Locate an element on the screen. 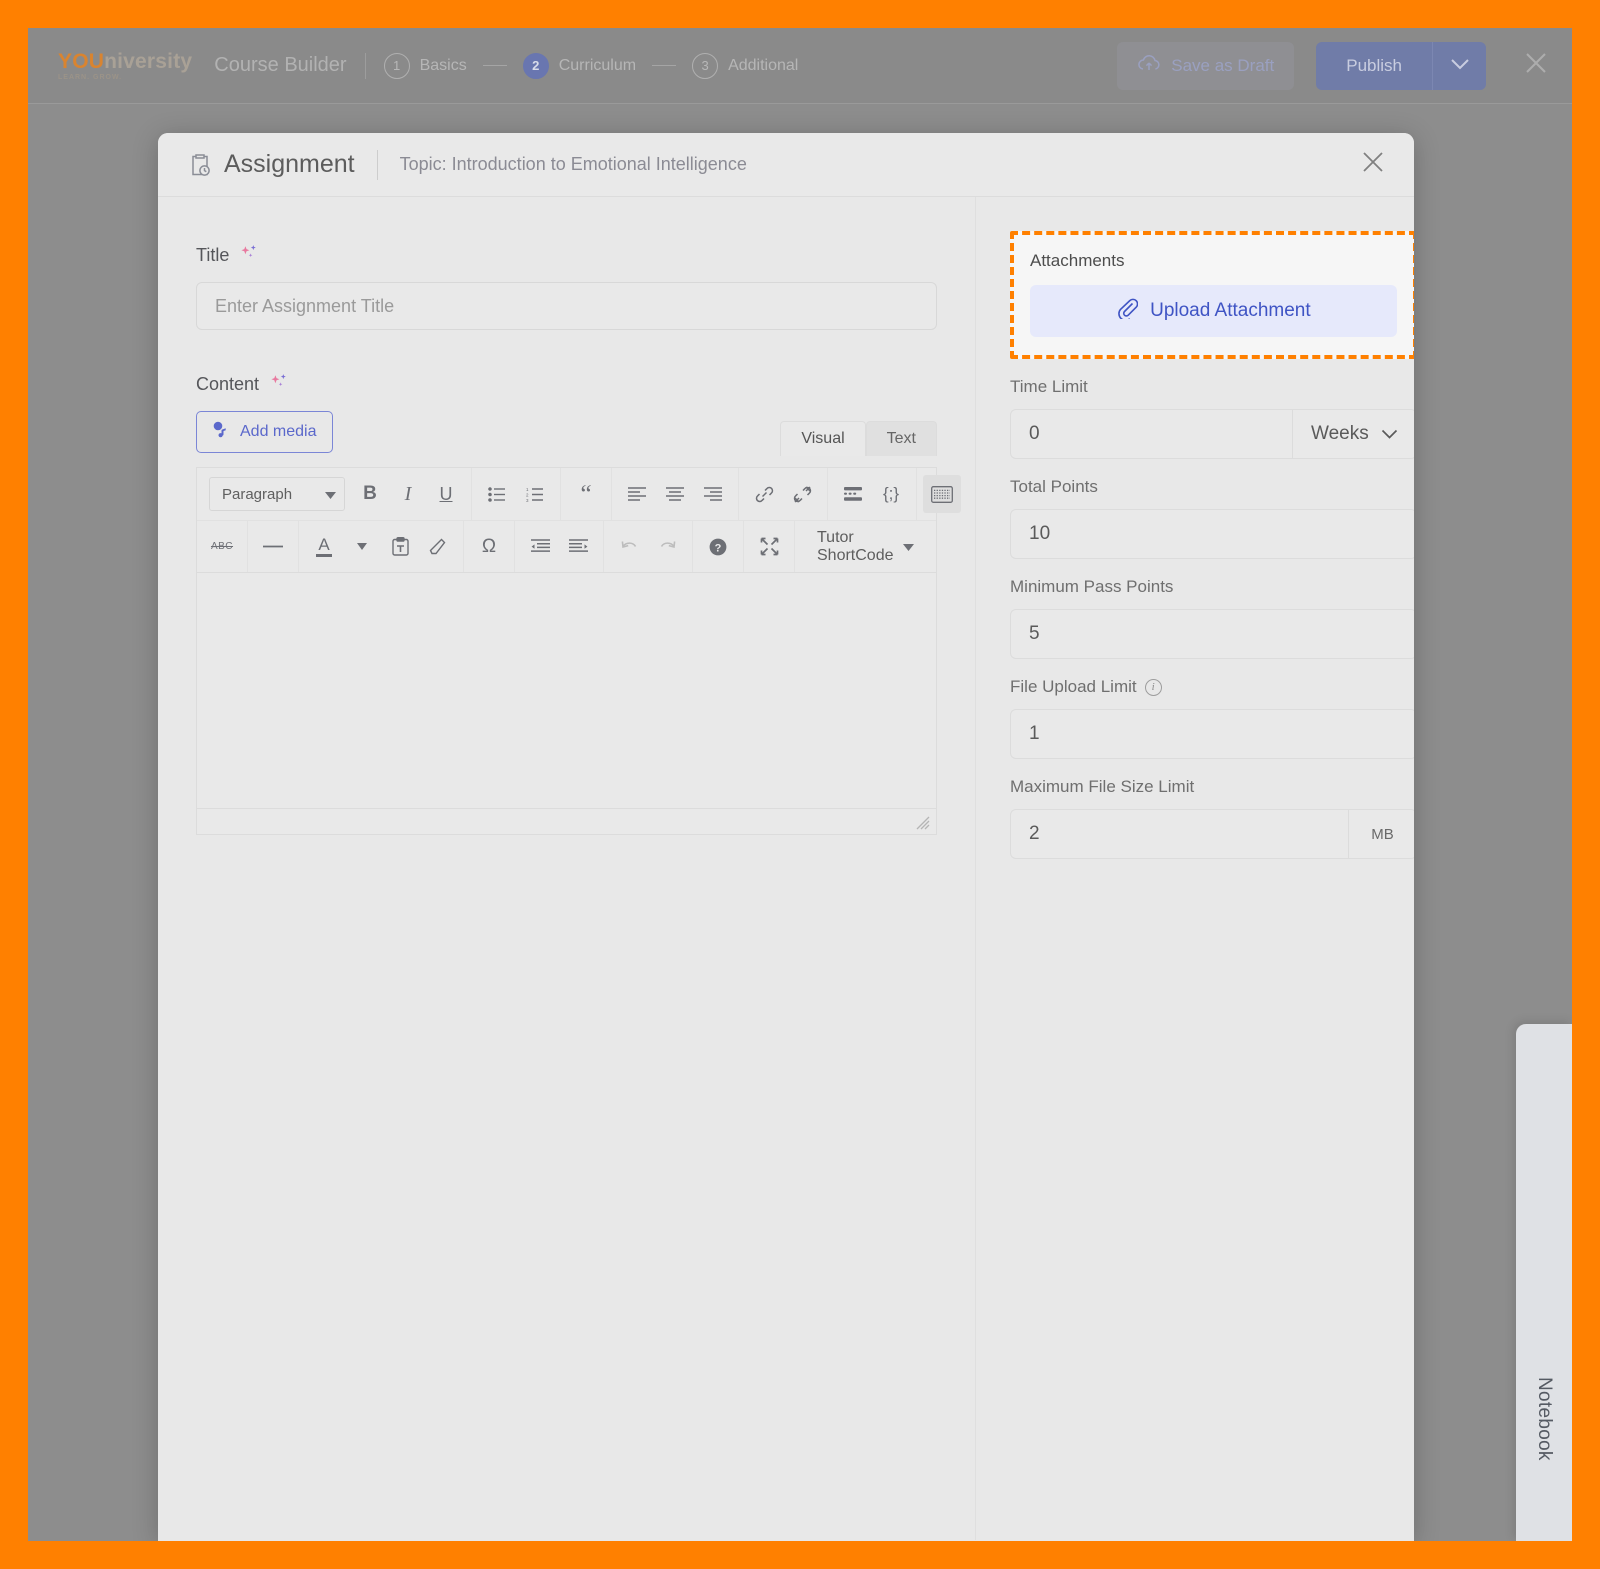 The height and width of the screenshot is (1569, 1600). chevron-down-icon is located at coordinates (1460, 66).